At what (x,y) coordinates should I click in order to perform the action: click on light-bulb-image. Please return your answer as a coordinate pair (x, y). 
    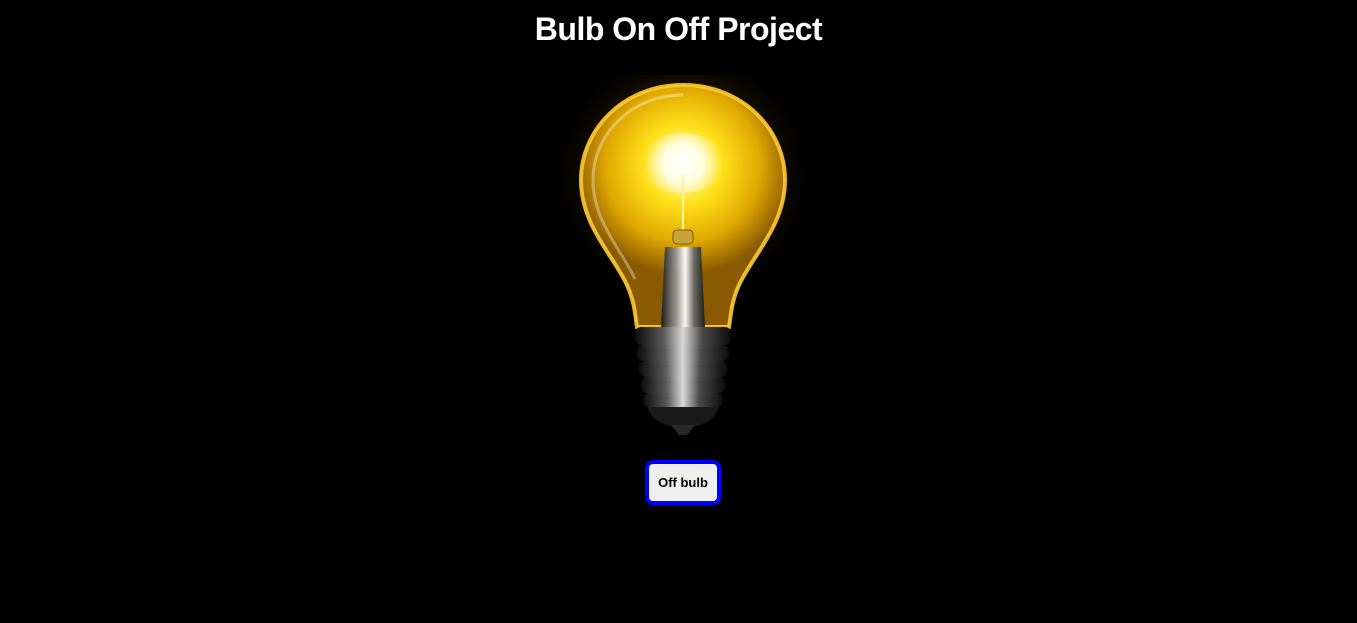
    Looking at the image, I should click on (683, 262).